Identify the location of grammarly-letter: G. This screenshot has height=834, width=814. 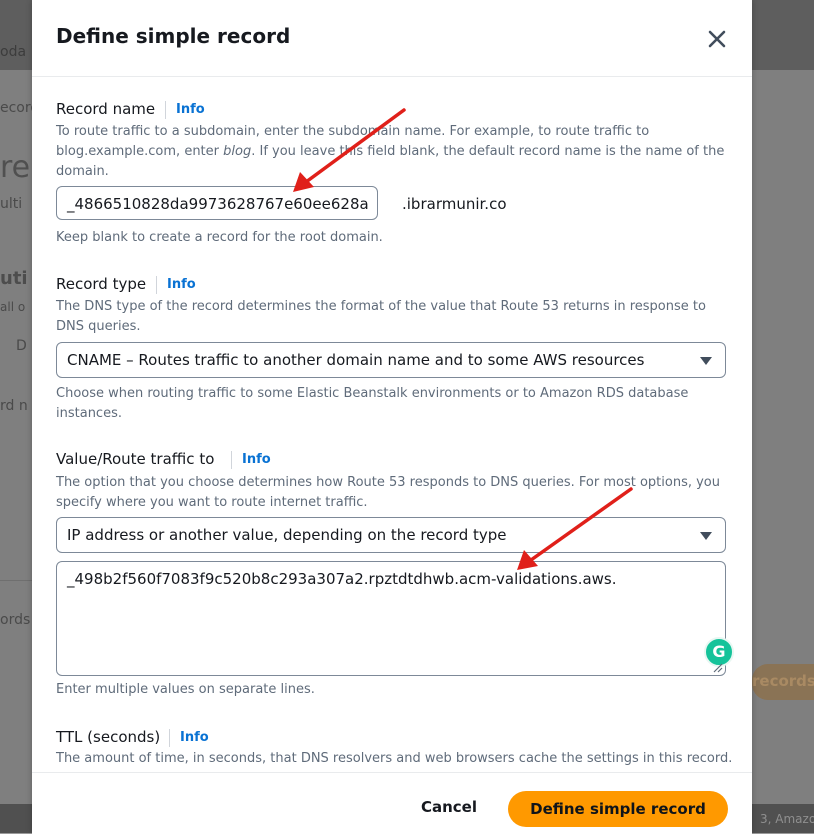
(719, 651).